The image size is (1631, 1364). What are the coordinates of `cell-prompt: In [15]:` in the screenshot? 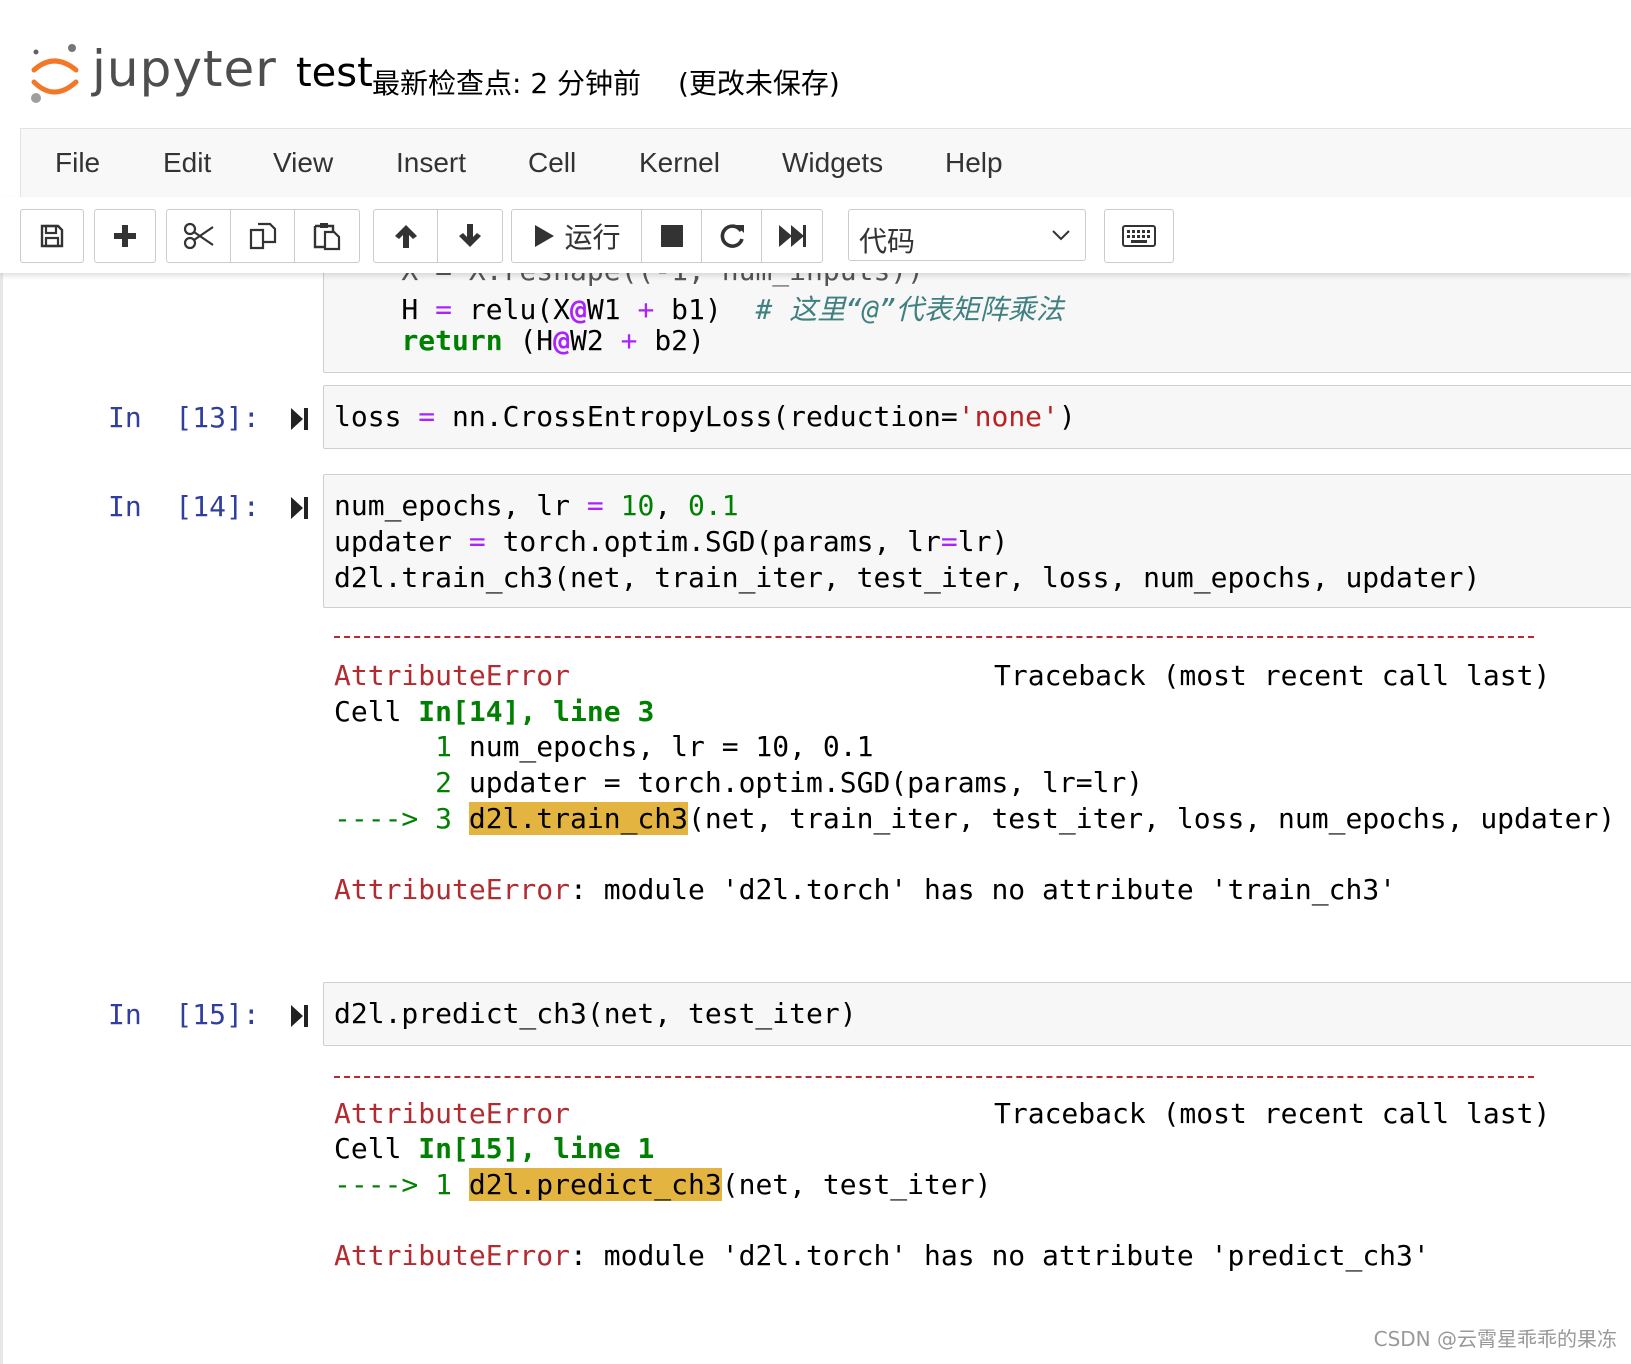 It's located at (184, 1014).